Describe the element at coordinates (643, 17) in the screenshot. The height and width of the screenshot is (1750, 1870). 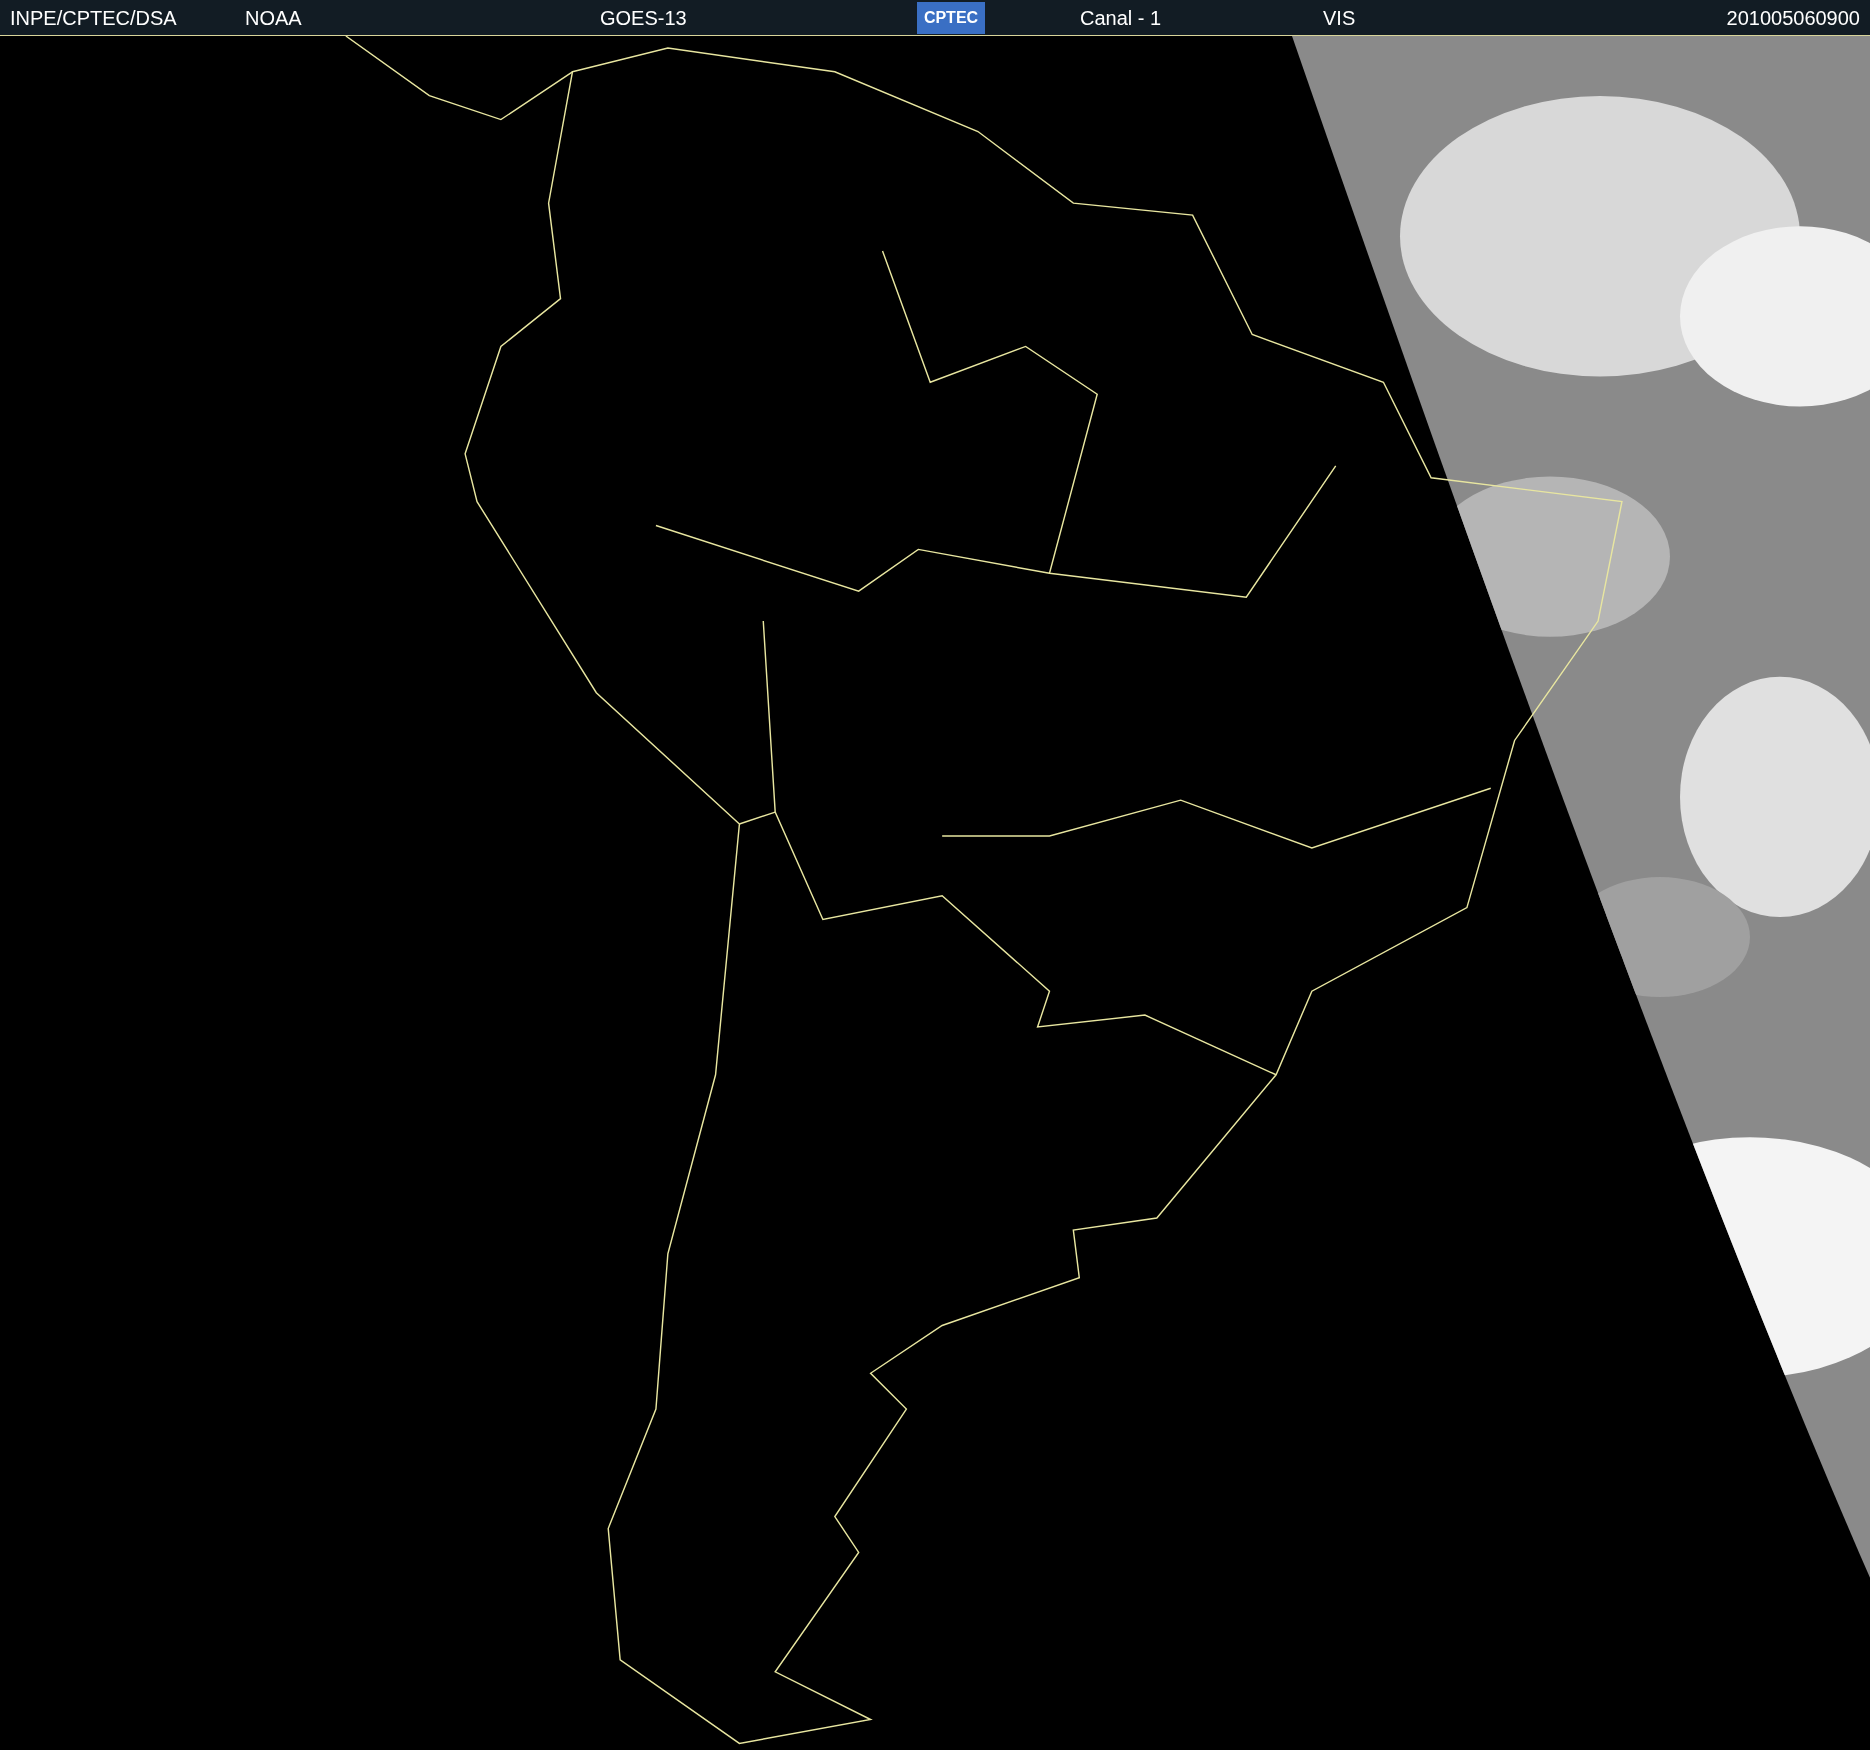
I see `satellite-label: GOES-13` at that location.